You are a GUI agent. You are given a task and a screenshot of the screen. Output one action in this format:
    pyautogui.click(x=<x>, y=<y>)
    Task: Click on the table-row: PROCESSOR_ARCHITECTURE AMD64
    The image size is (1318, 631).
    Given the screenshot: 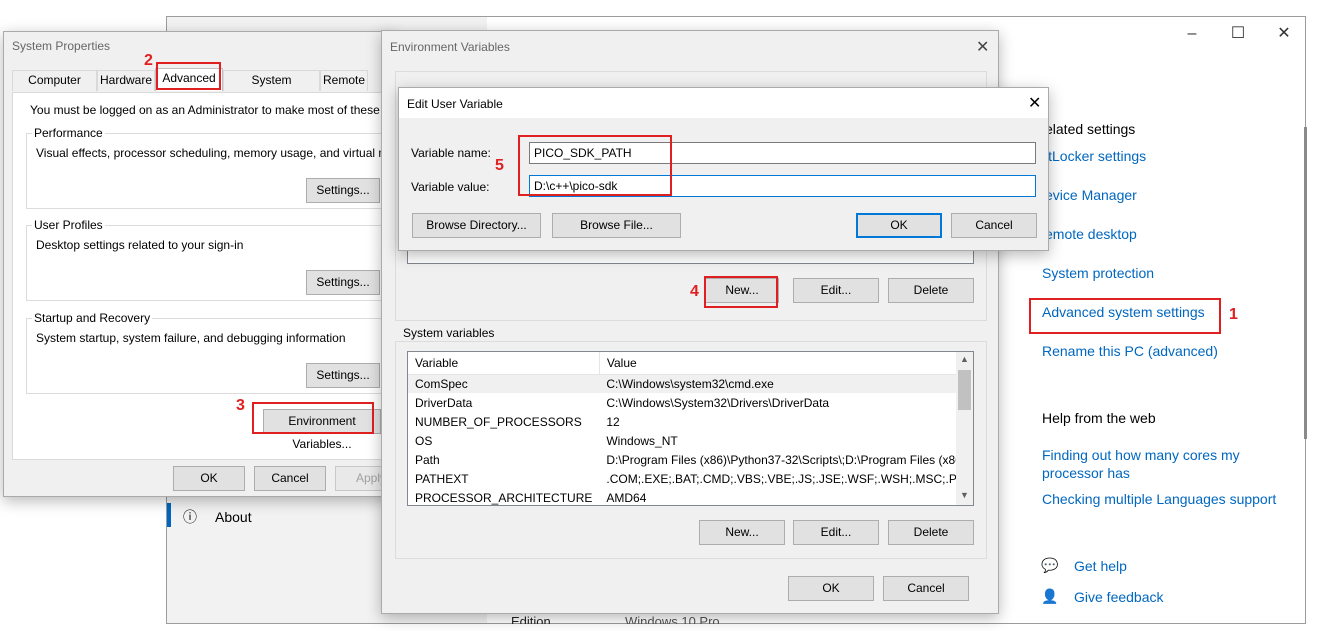 What is the action you would take?
    pyautogui.click(x=690, y=496)
    